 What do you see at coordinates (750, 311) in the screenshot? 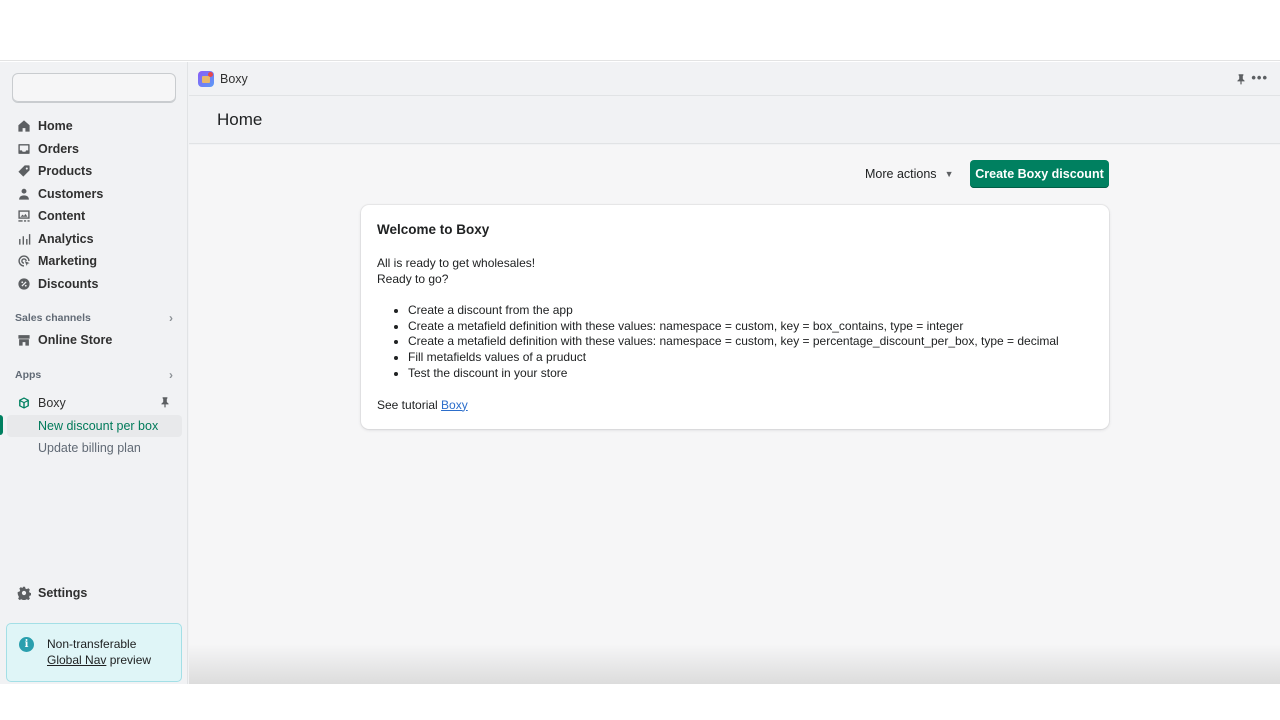
I see `list-item: Create a discount from the app` at bounding box center [750, 311].